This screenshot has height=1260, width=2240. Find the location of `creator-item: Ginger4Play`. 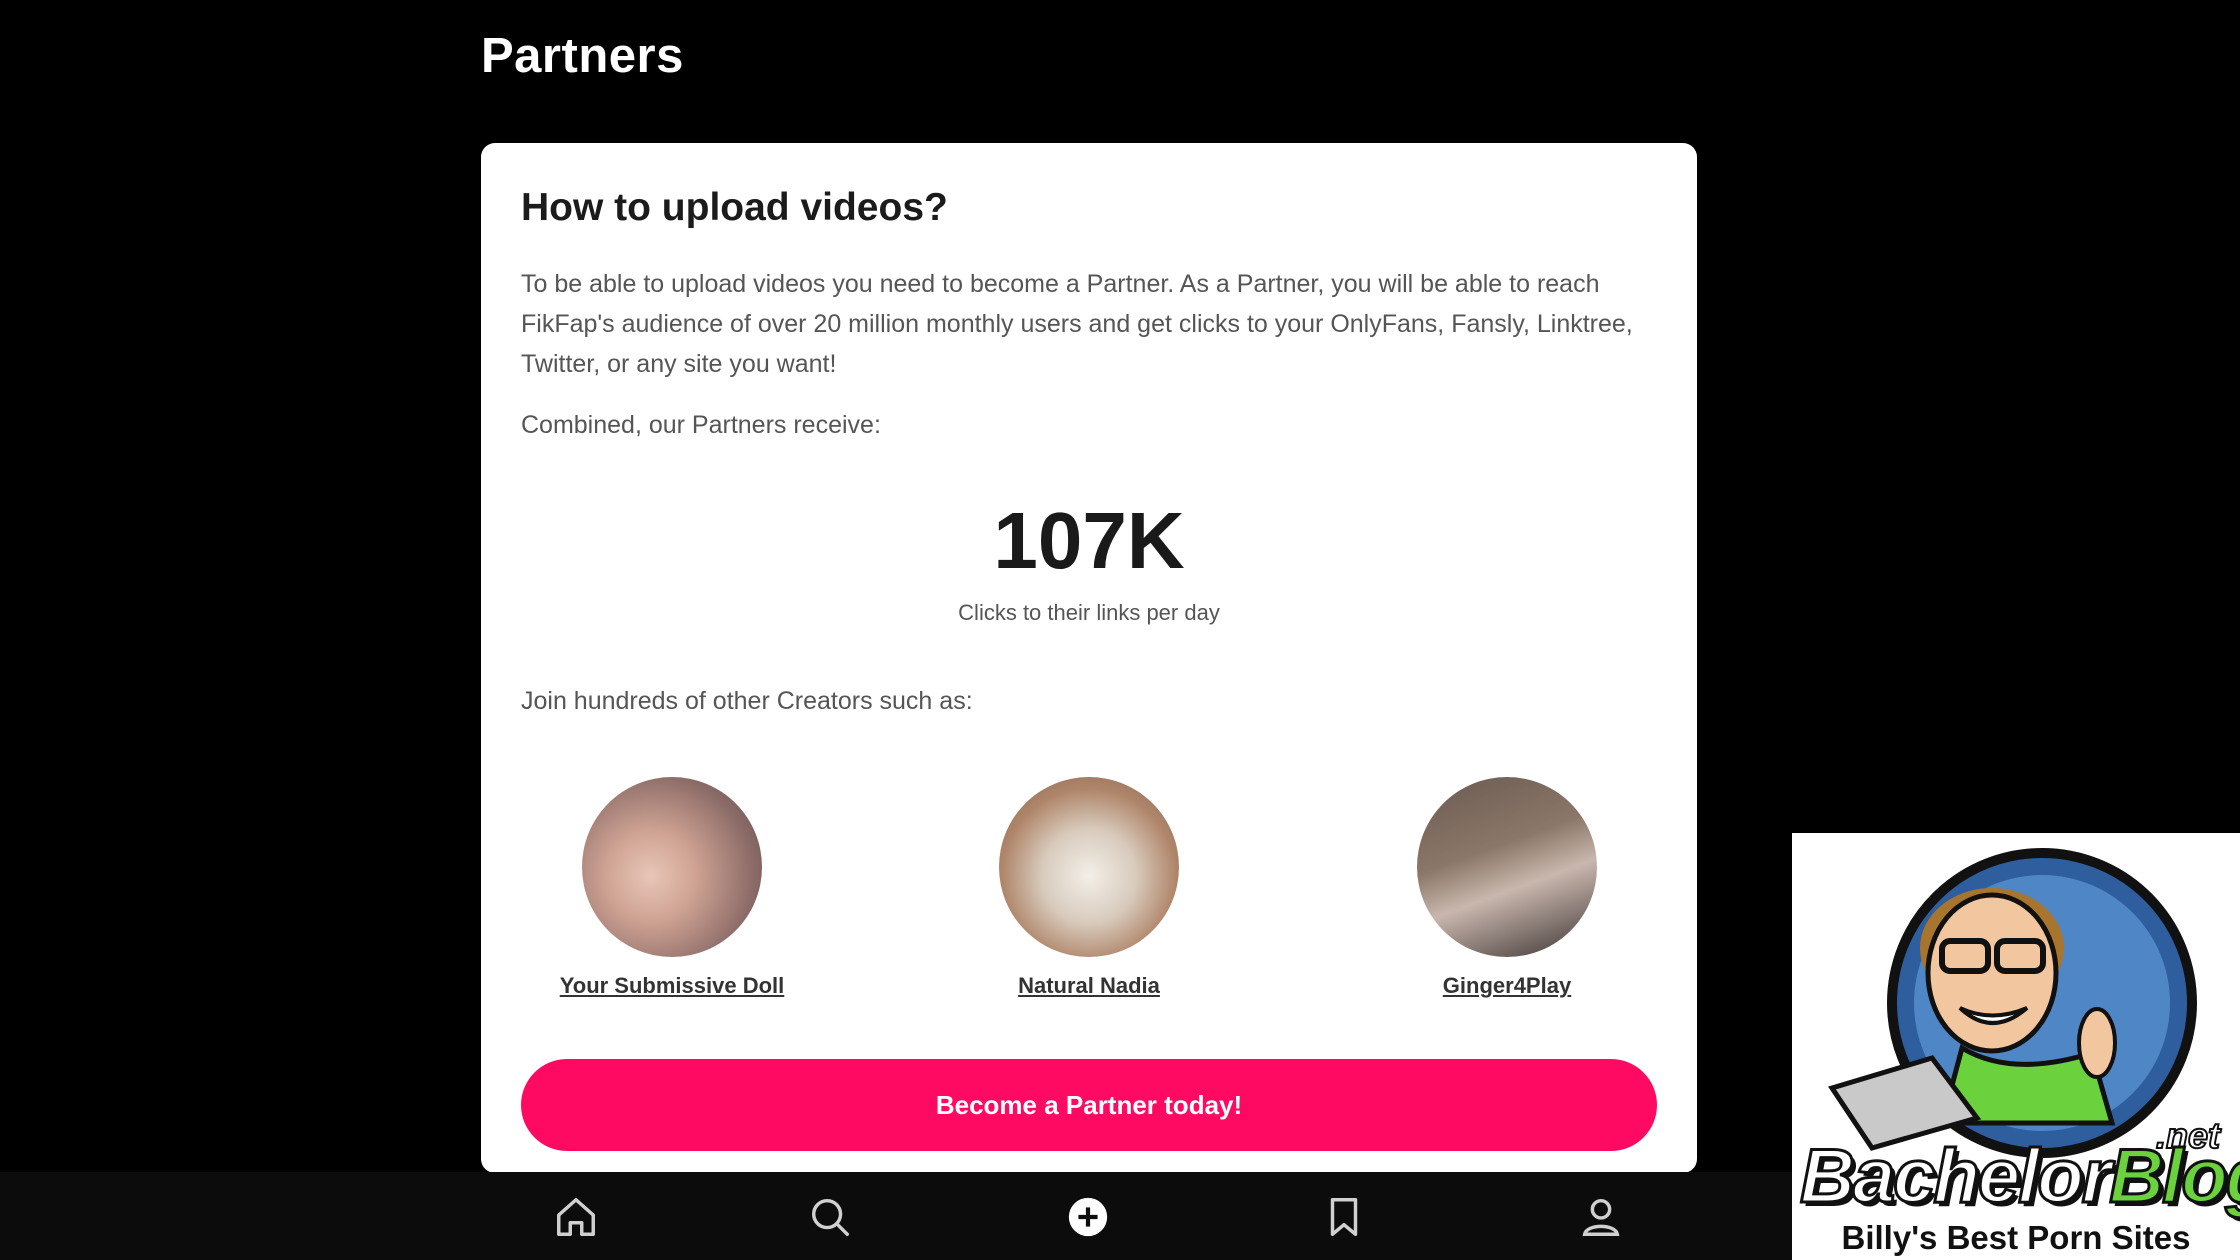

creator-item: Ginger4Play is located at coordinates (1507, 888).